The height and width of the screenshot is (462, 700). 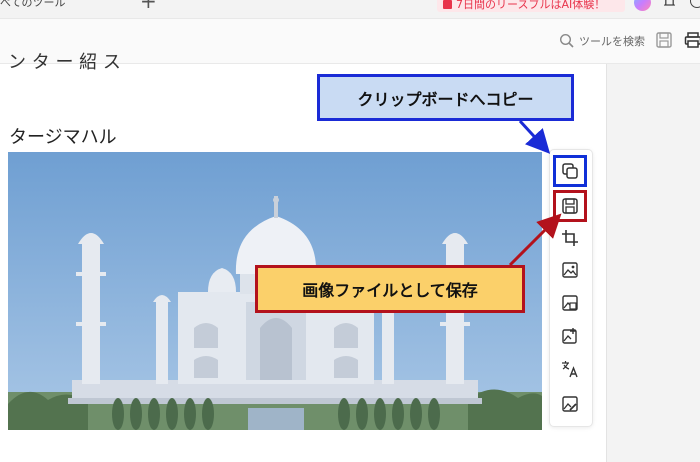 I want to click on copy-to-clipboard-button, so click(x=570, y=171).